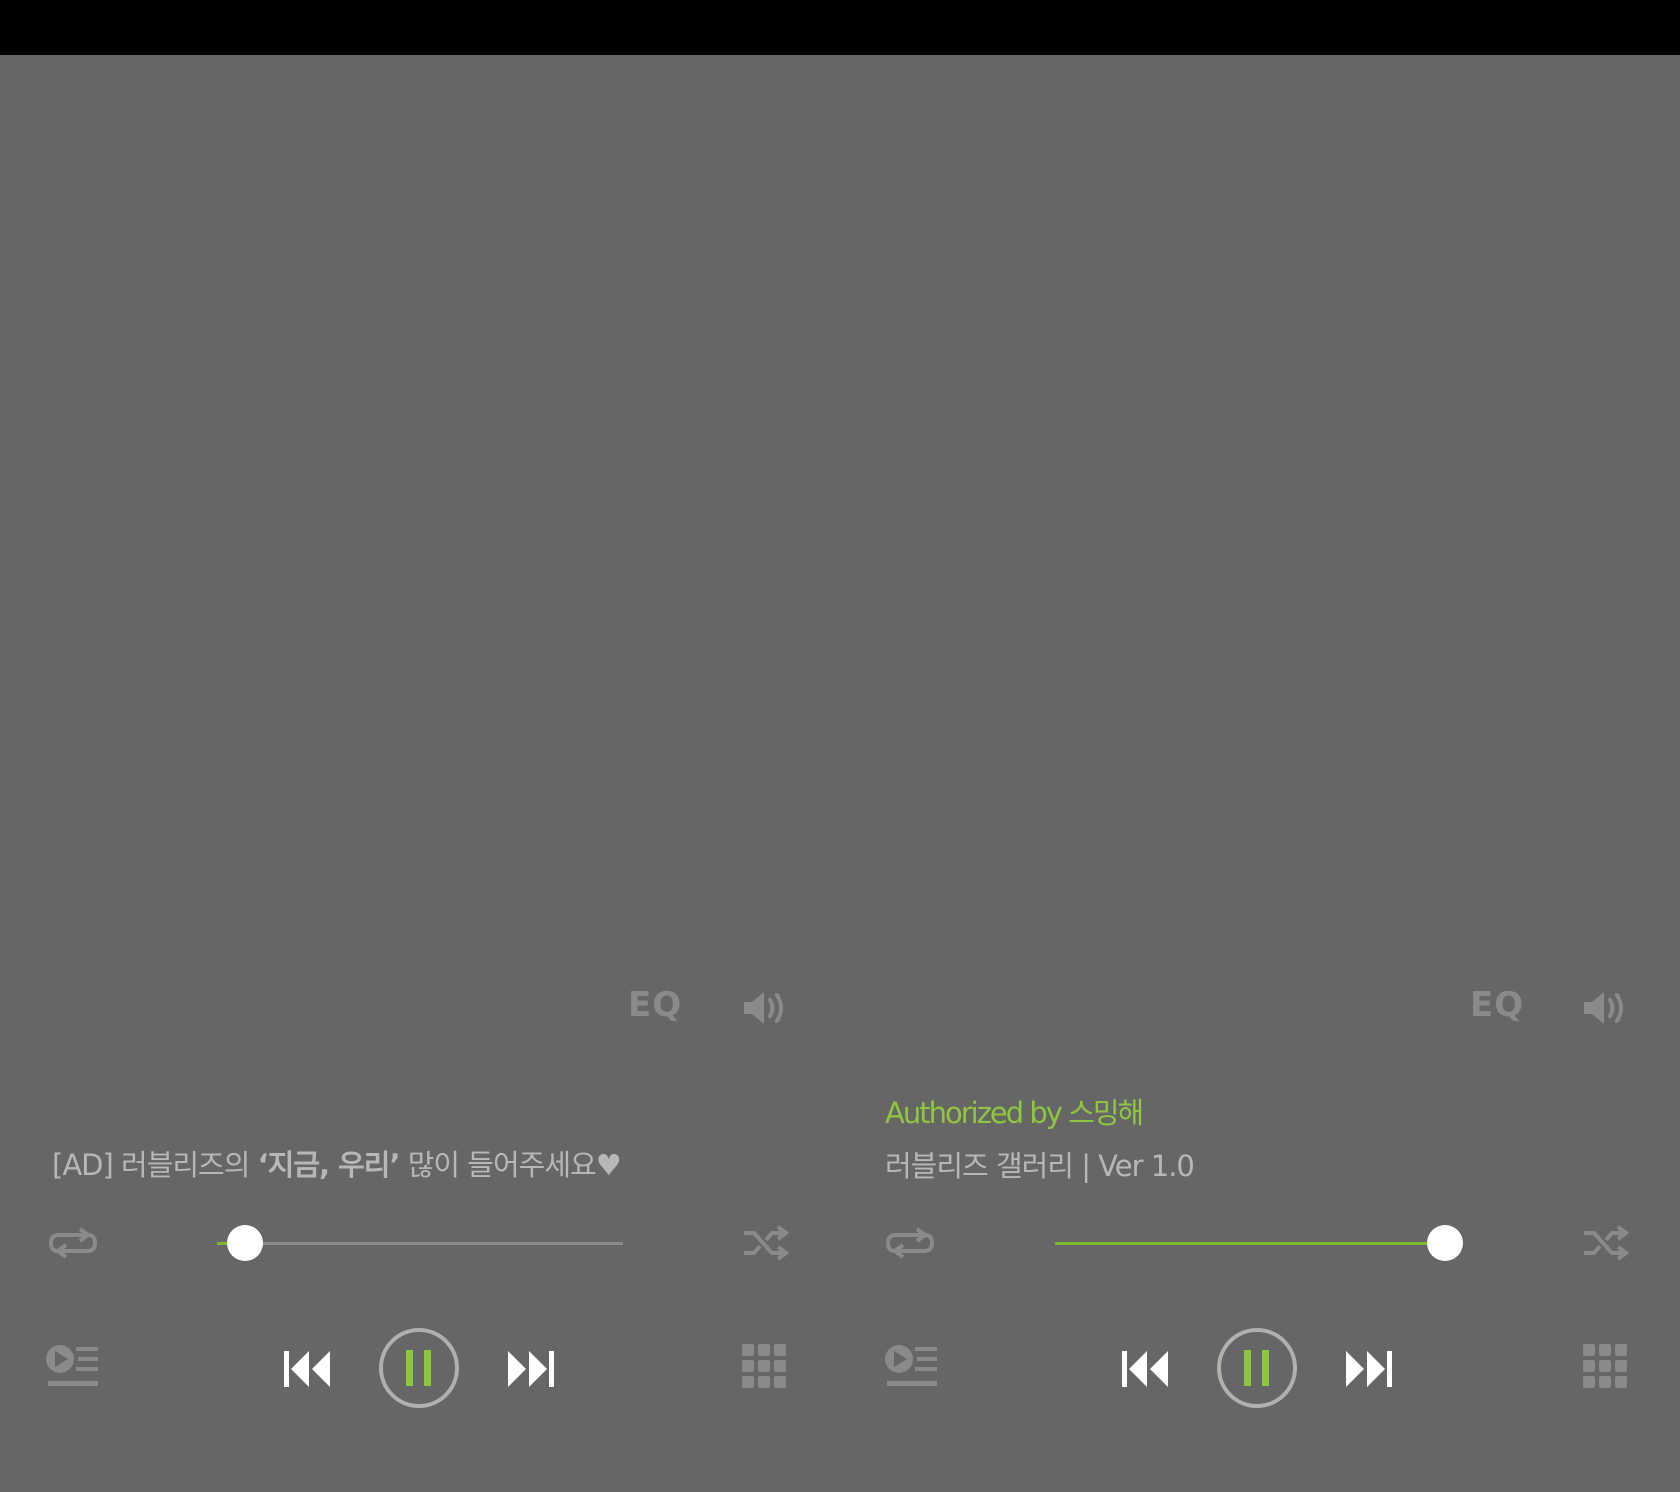 The image size is (1680, 1492). What do you see at coordinates (1014, 1113) in the screenshot?
I see `author-credit: Authorized by 스밍해` at bounding box center [1014, 1113].